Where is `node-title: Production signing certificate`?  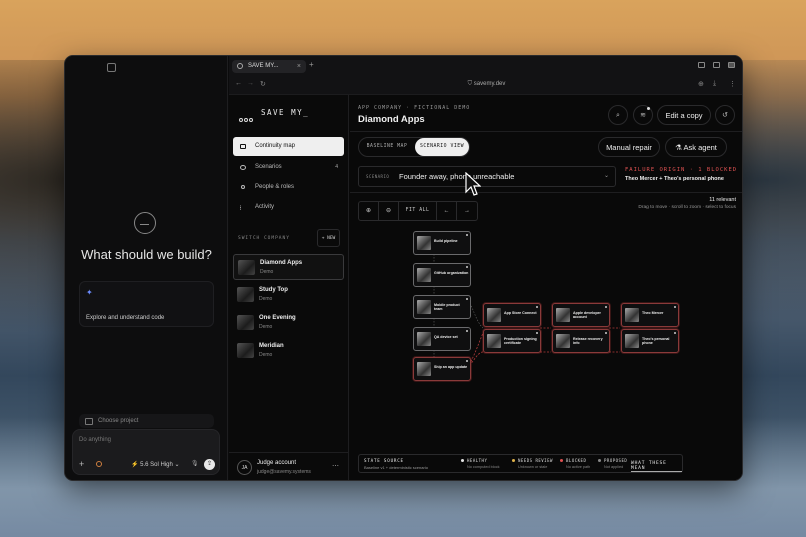
node-title: Production signing certificate is located at coordinates (520, 341).